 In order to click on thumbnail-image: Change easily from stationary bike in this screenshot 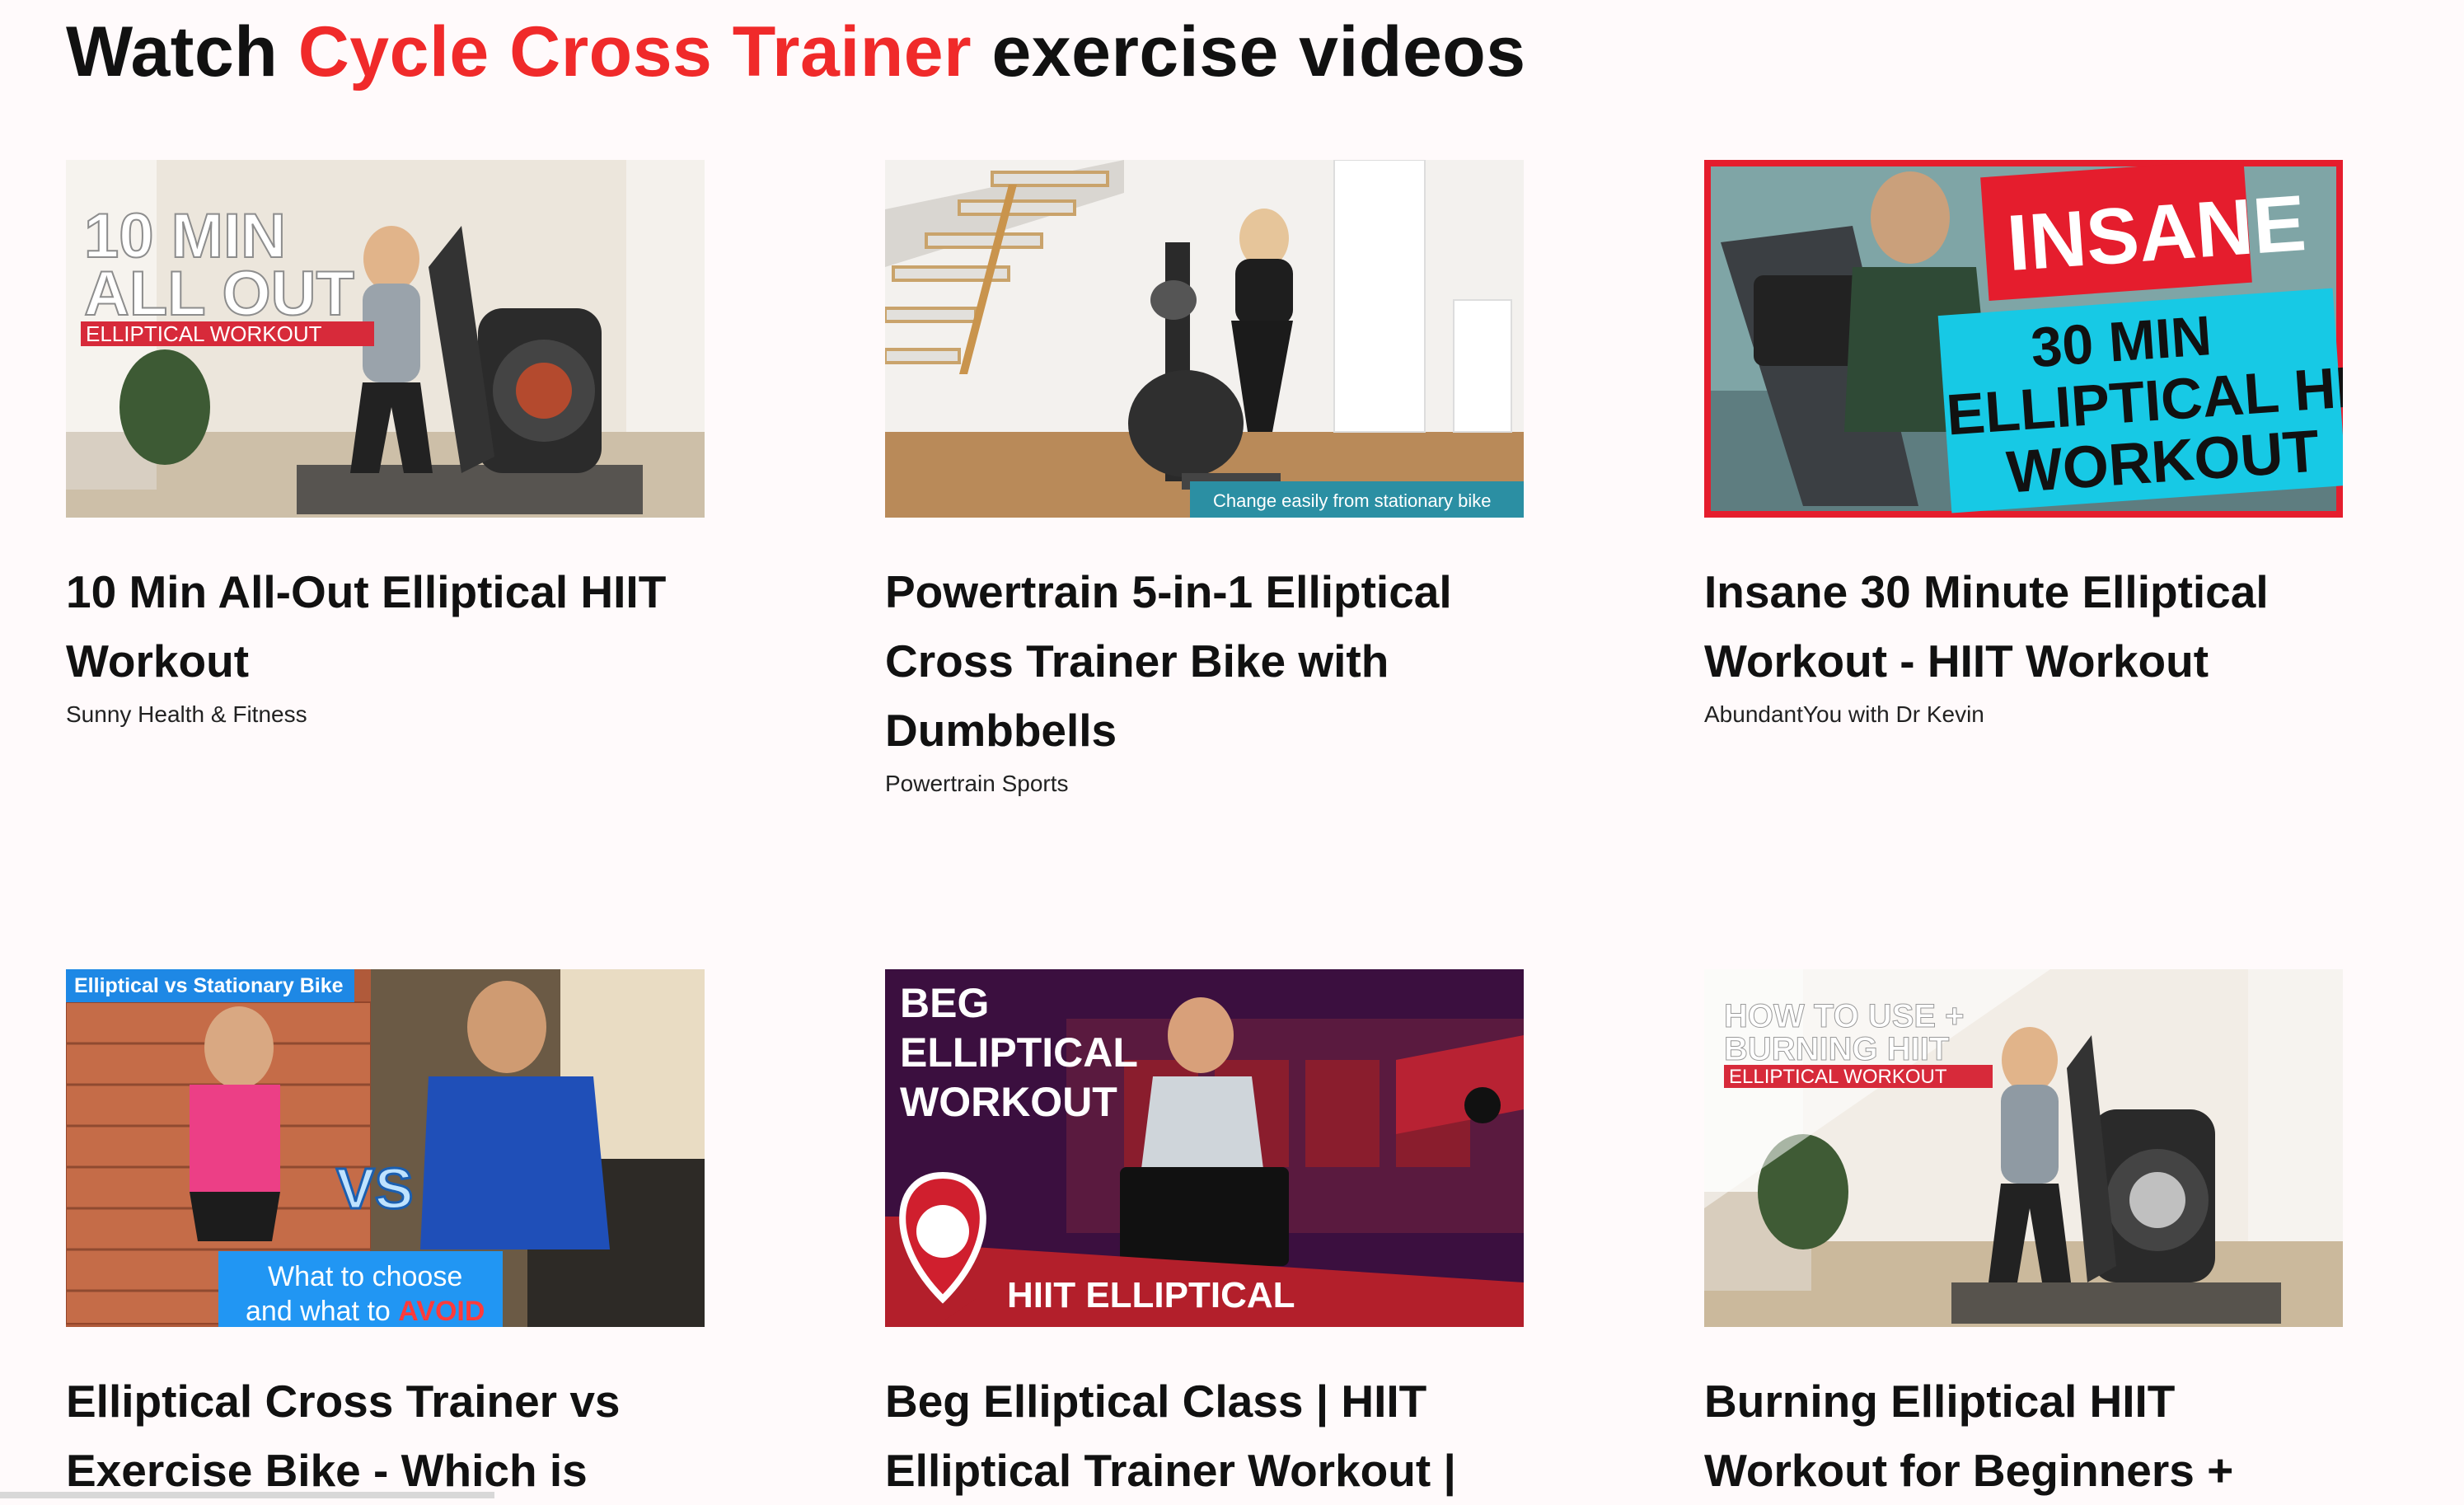, I will do `click(1204, 339)`.